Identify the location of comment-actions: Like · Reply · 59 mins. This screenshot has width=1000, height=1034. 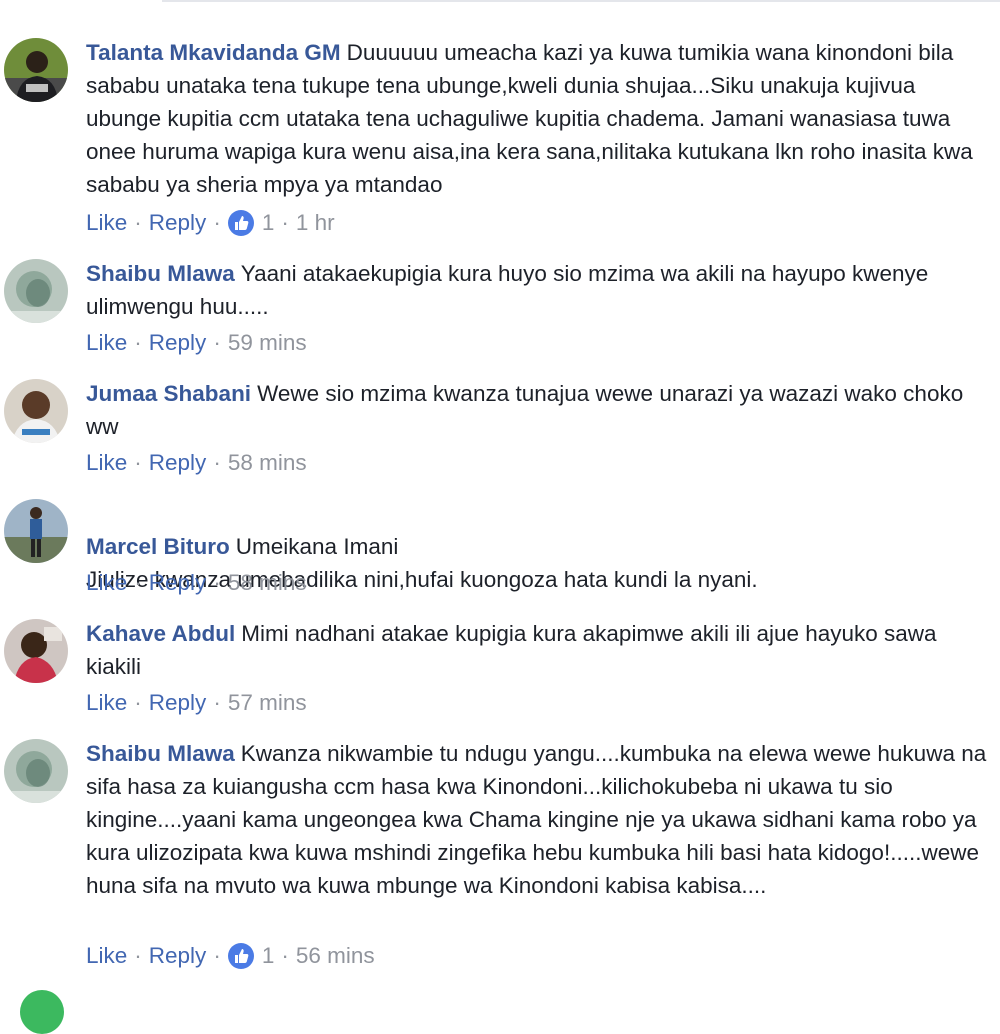
(196, 343).